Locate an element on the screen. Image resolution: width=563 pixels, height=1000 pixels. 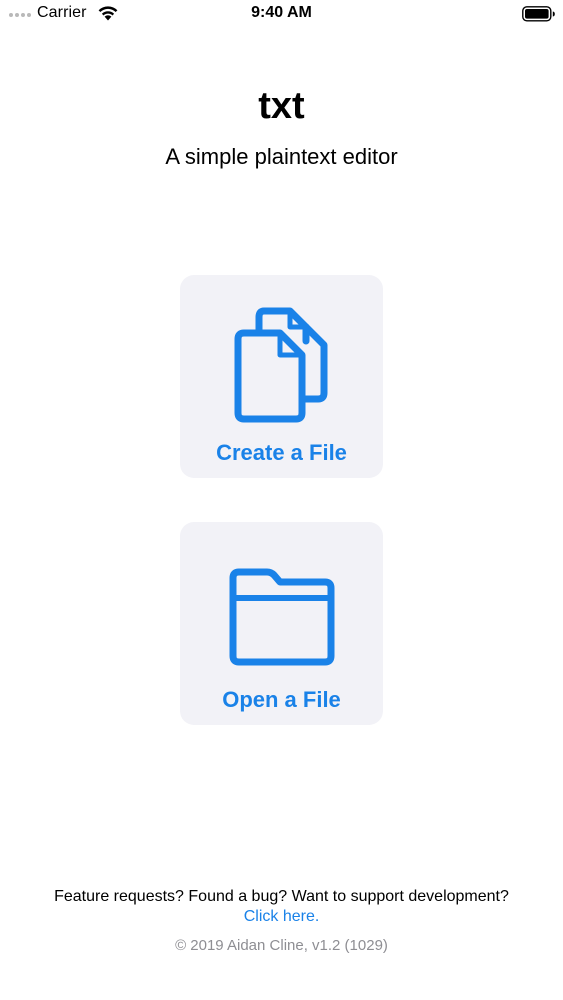
support-link: Click here. is located at coordinates (281, 917).